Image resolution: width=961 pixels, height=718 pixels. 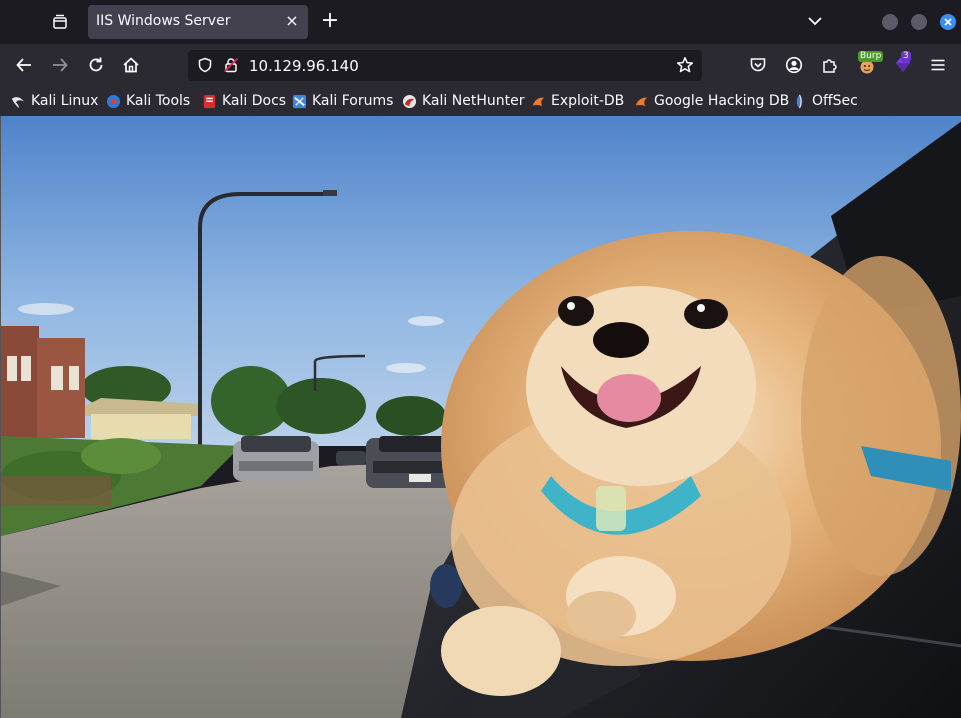 What do you see at coordinates (919, 22) in the screenshot?
I see `maximize-button` at bounding box center [919, 22].